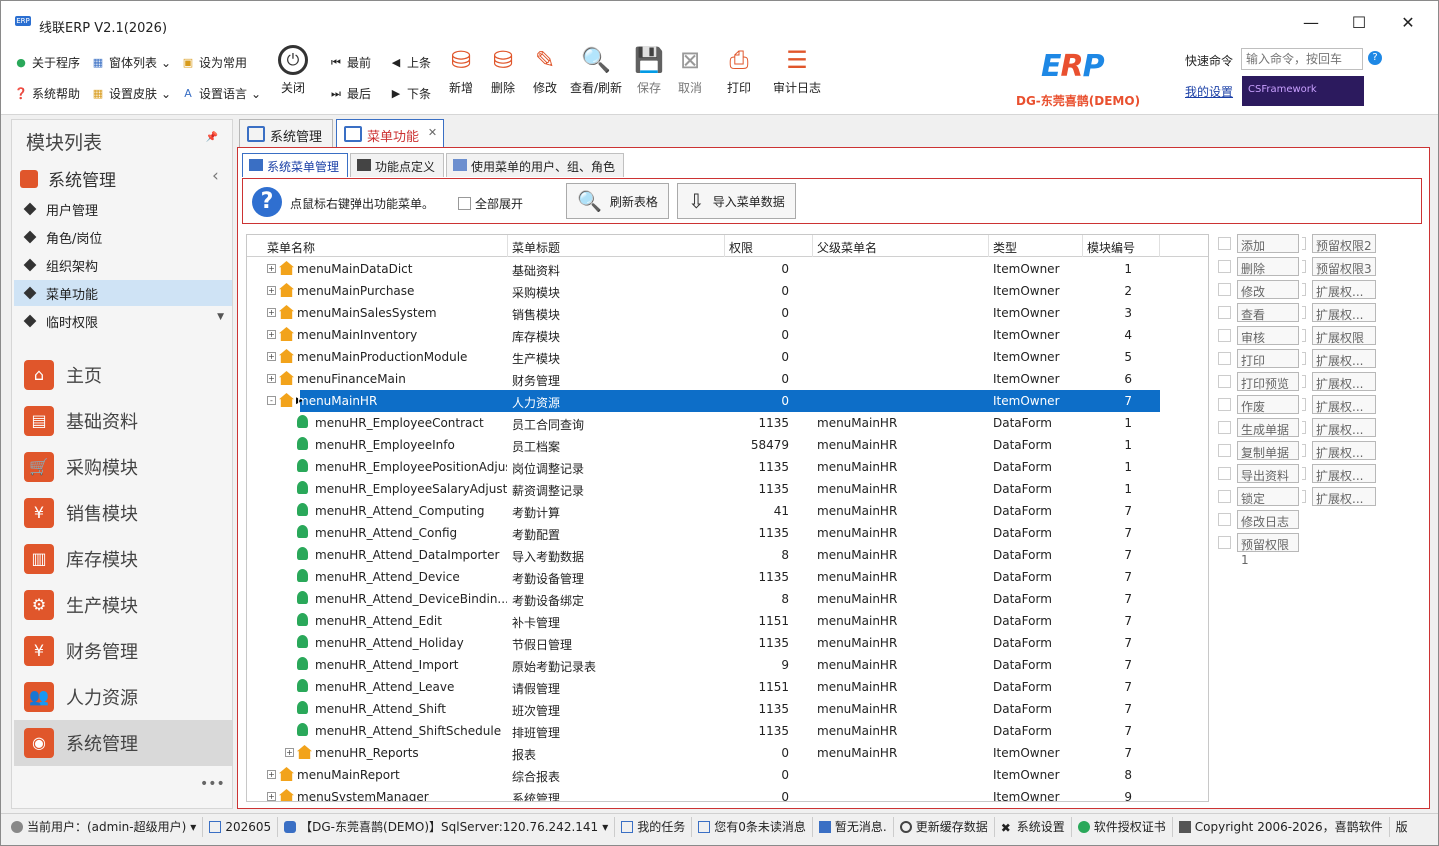  I want to click on table-row: + menuMainInventory 库存模块 0 ItemOwner 4, so click(727, 335).